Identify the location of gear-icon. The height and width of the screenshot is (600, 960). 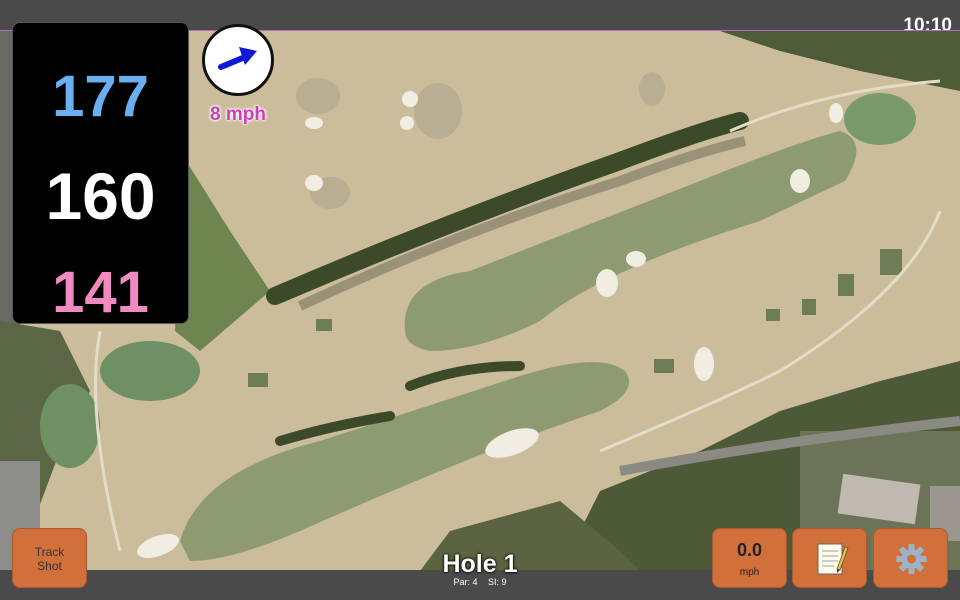
(911, 559).